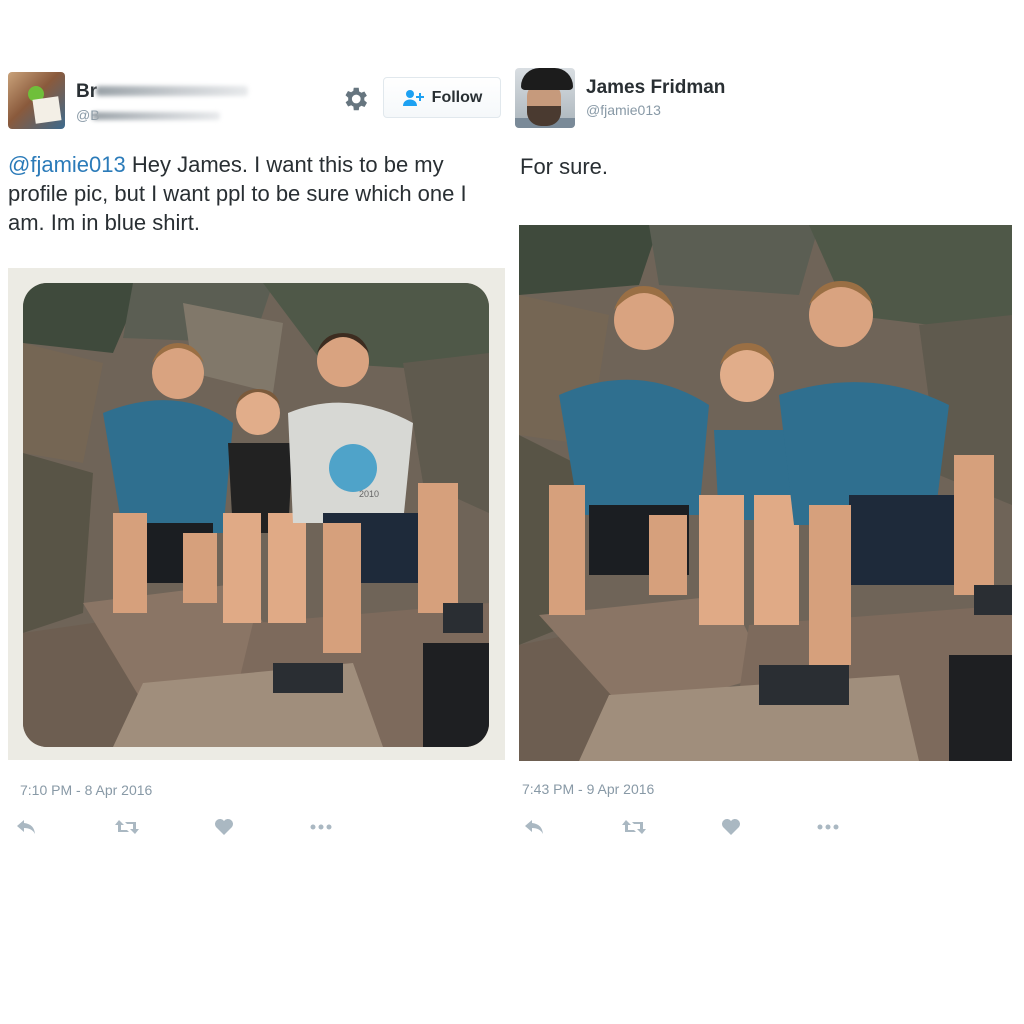 The width and height of the screenshot is (1024, 1024). I want to click on tweet-timestamp: 7:10 PM - 8 Apr 2016, so click(86, 790).